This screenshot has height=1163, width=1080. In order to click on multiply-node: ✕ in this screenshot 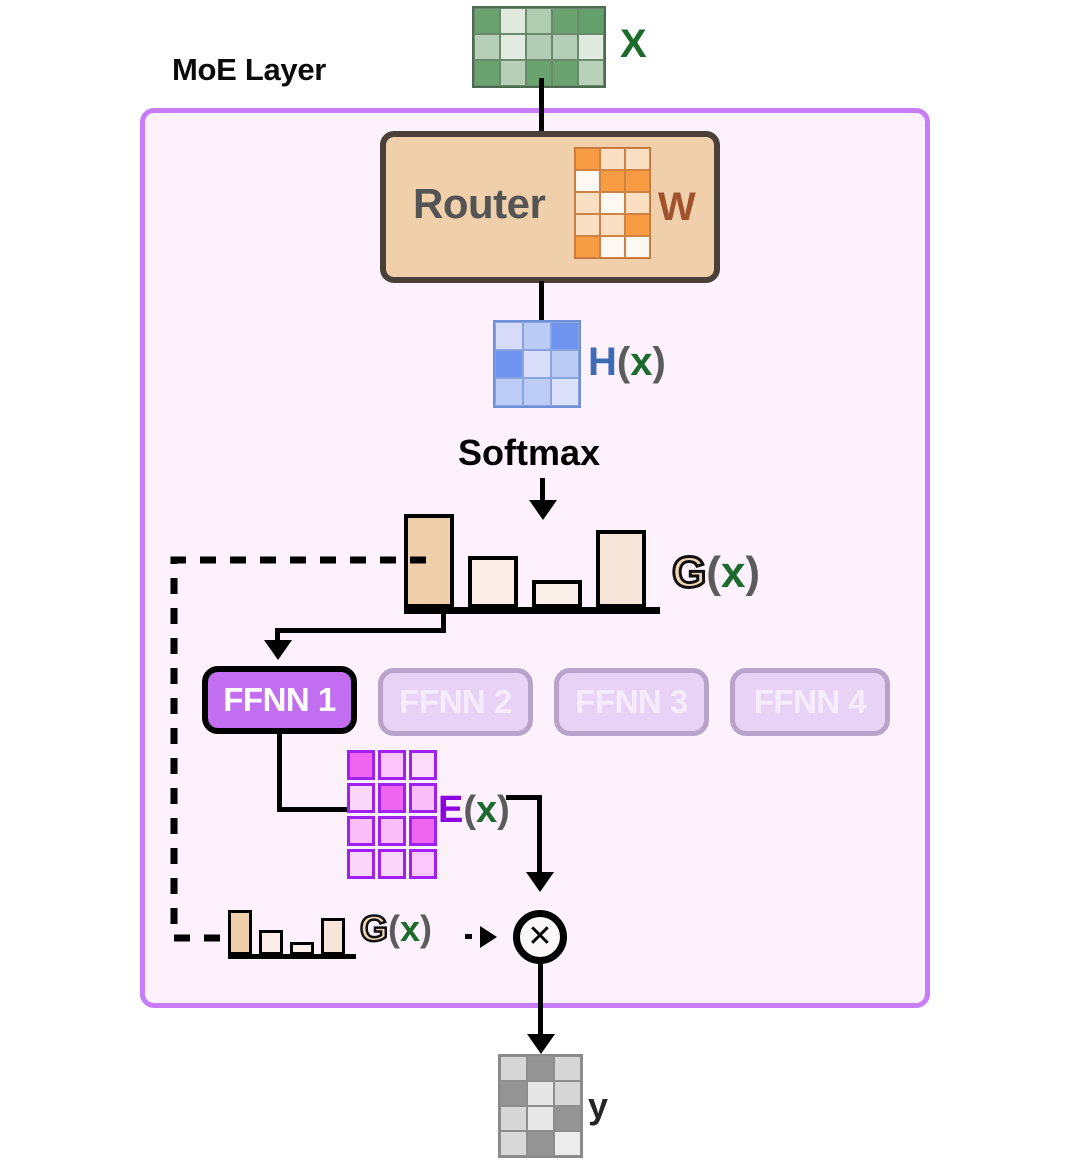, I will do `click(540, 937)`.